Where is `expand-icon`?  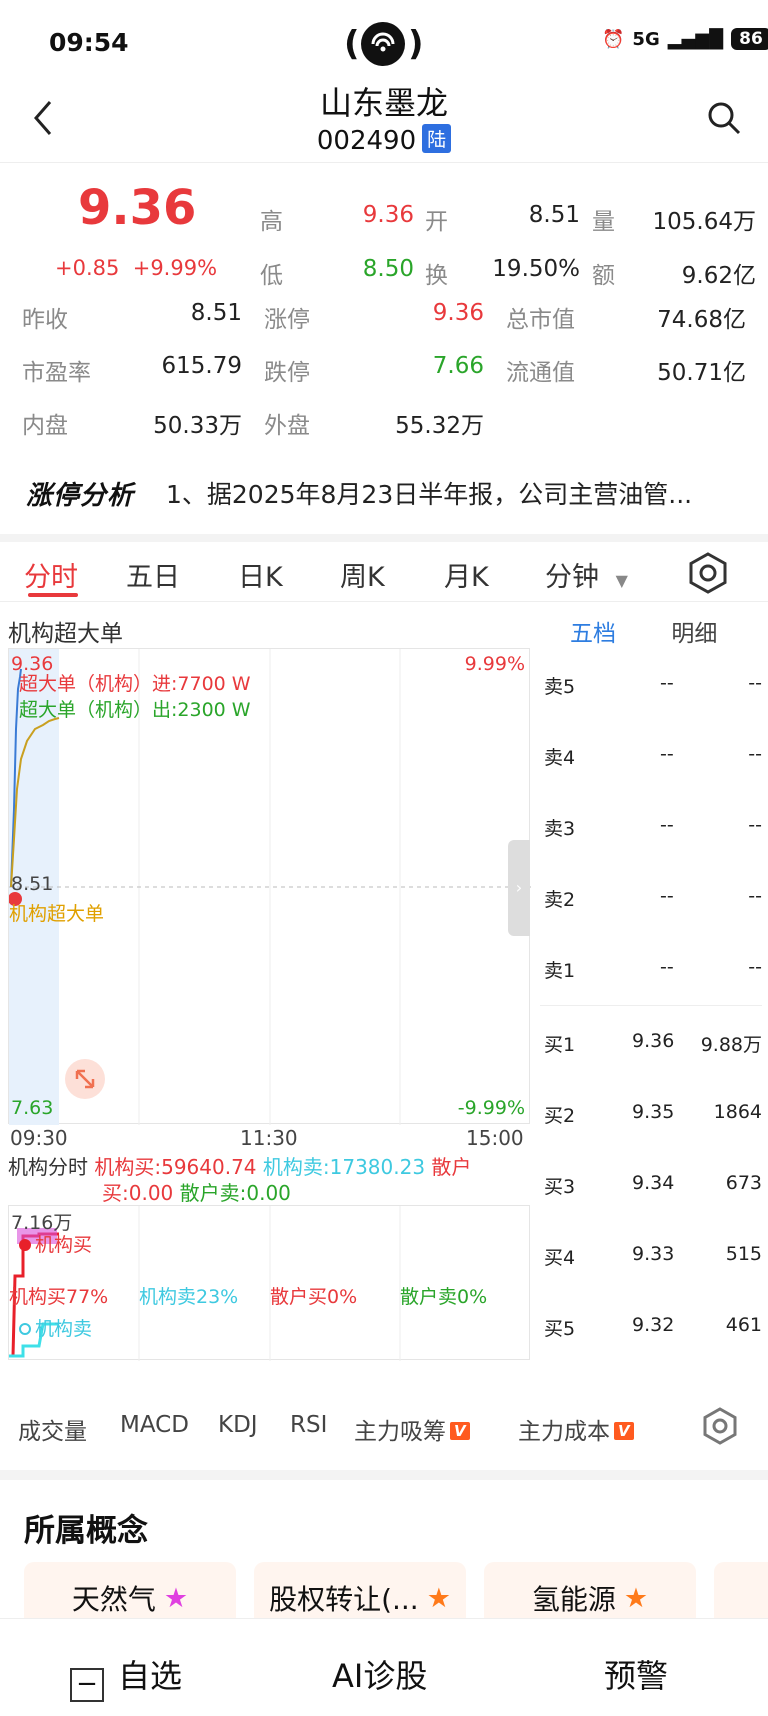
expand-icon is located at coordinates (85, 1079).